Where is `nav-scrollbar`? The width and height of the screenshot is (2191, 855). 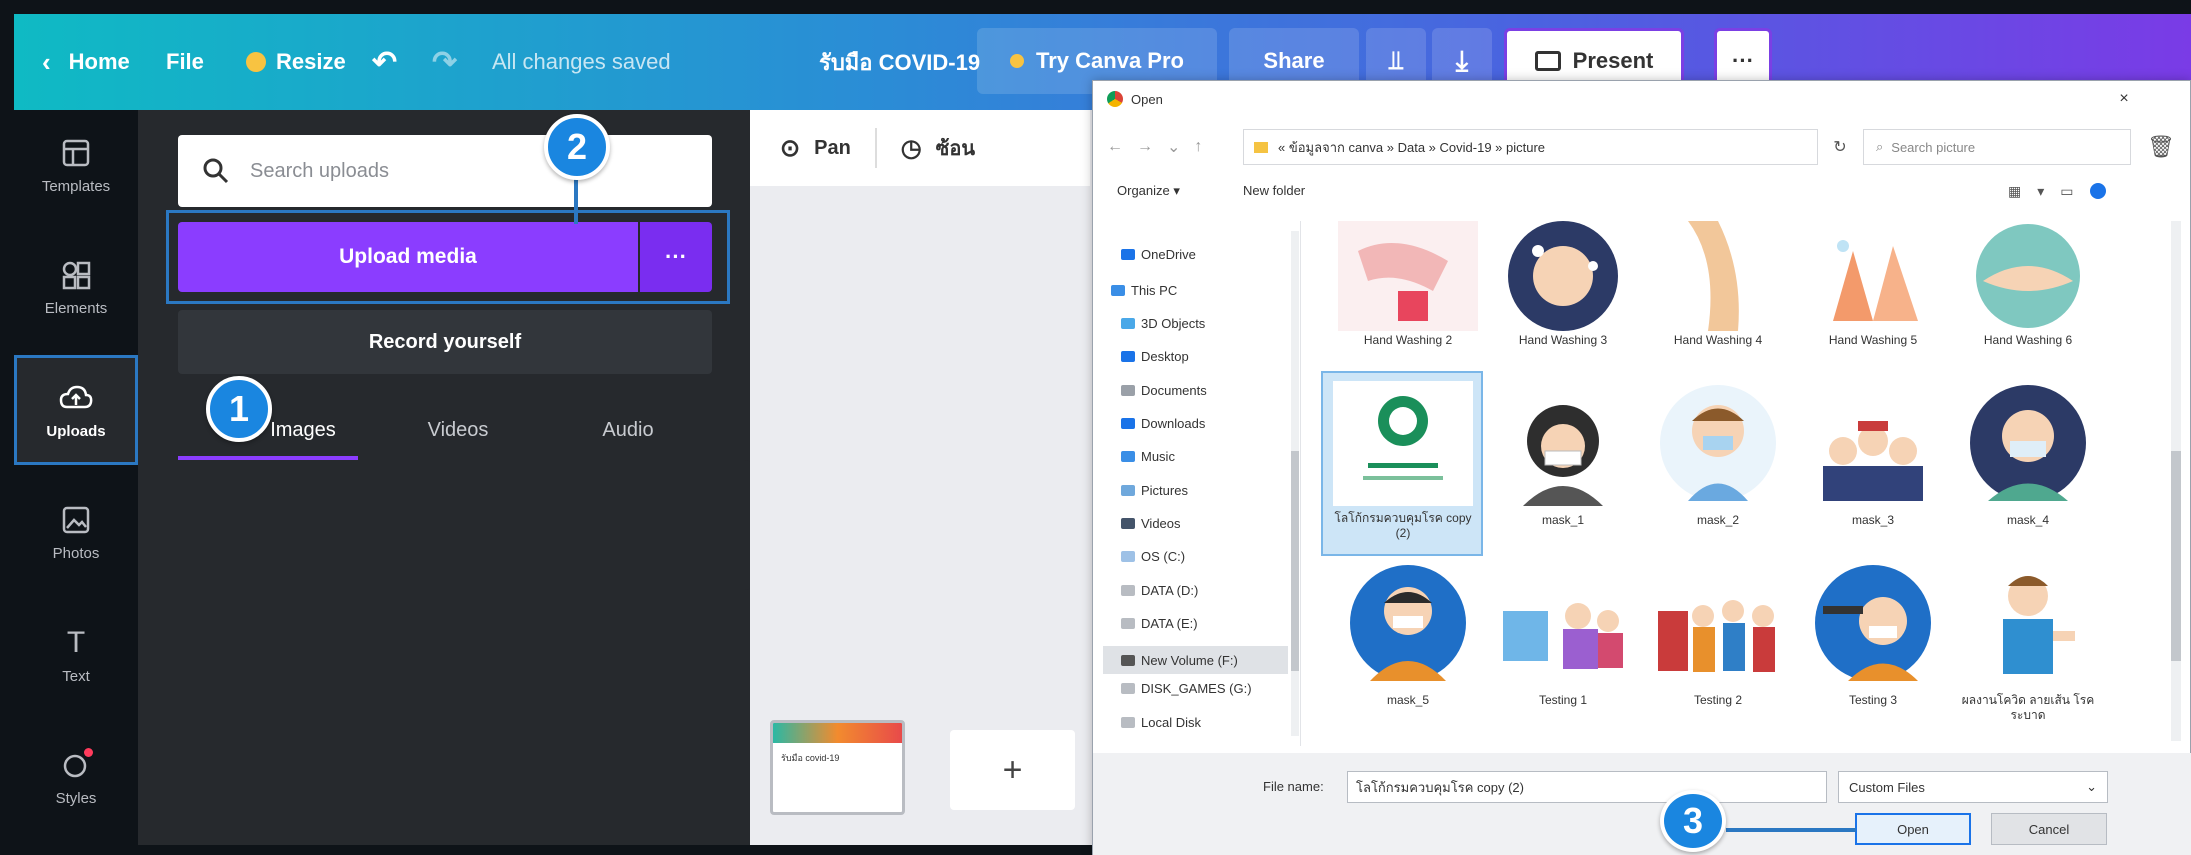
nav-scrollbar is located at coordinates (1295, 483).